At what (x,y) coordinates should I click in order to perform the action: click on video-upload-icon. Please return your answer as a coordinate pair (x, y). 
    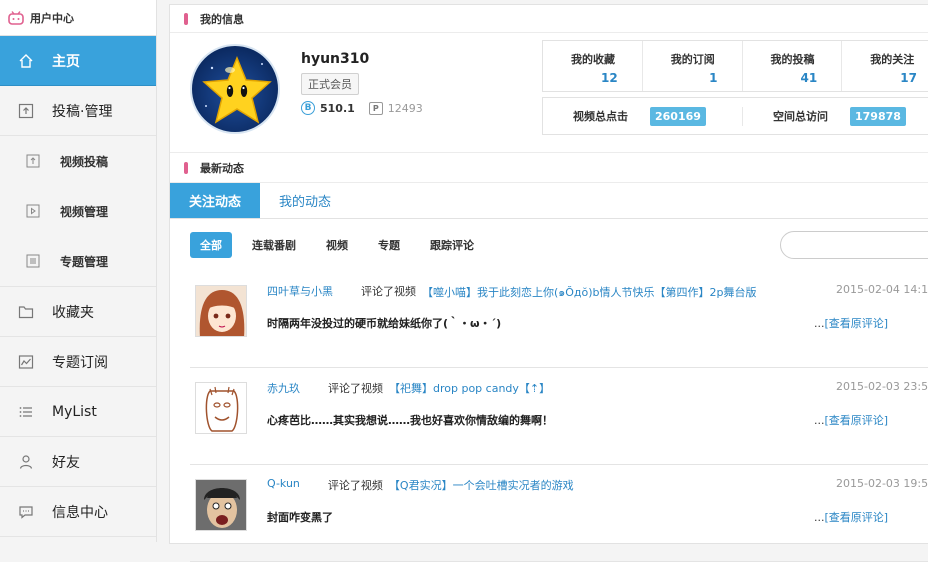
    Looking at the image, I should click on (33, 161).